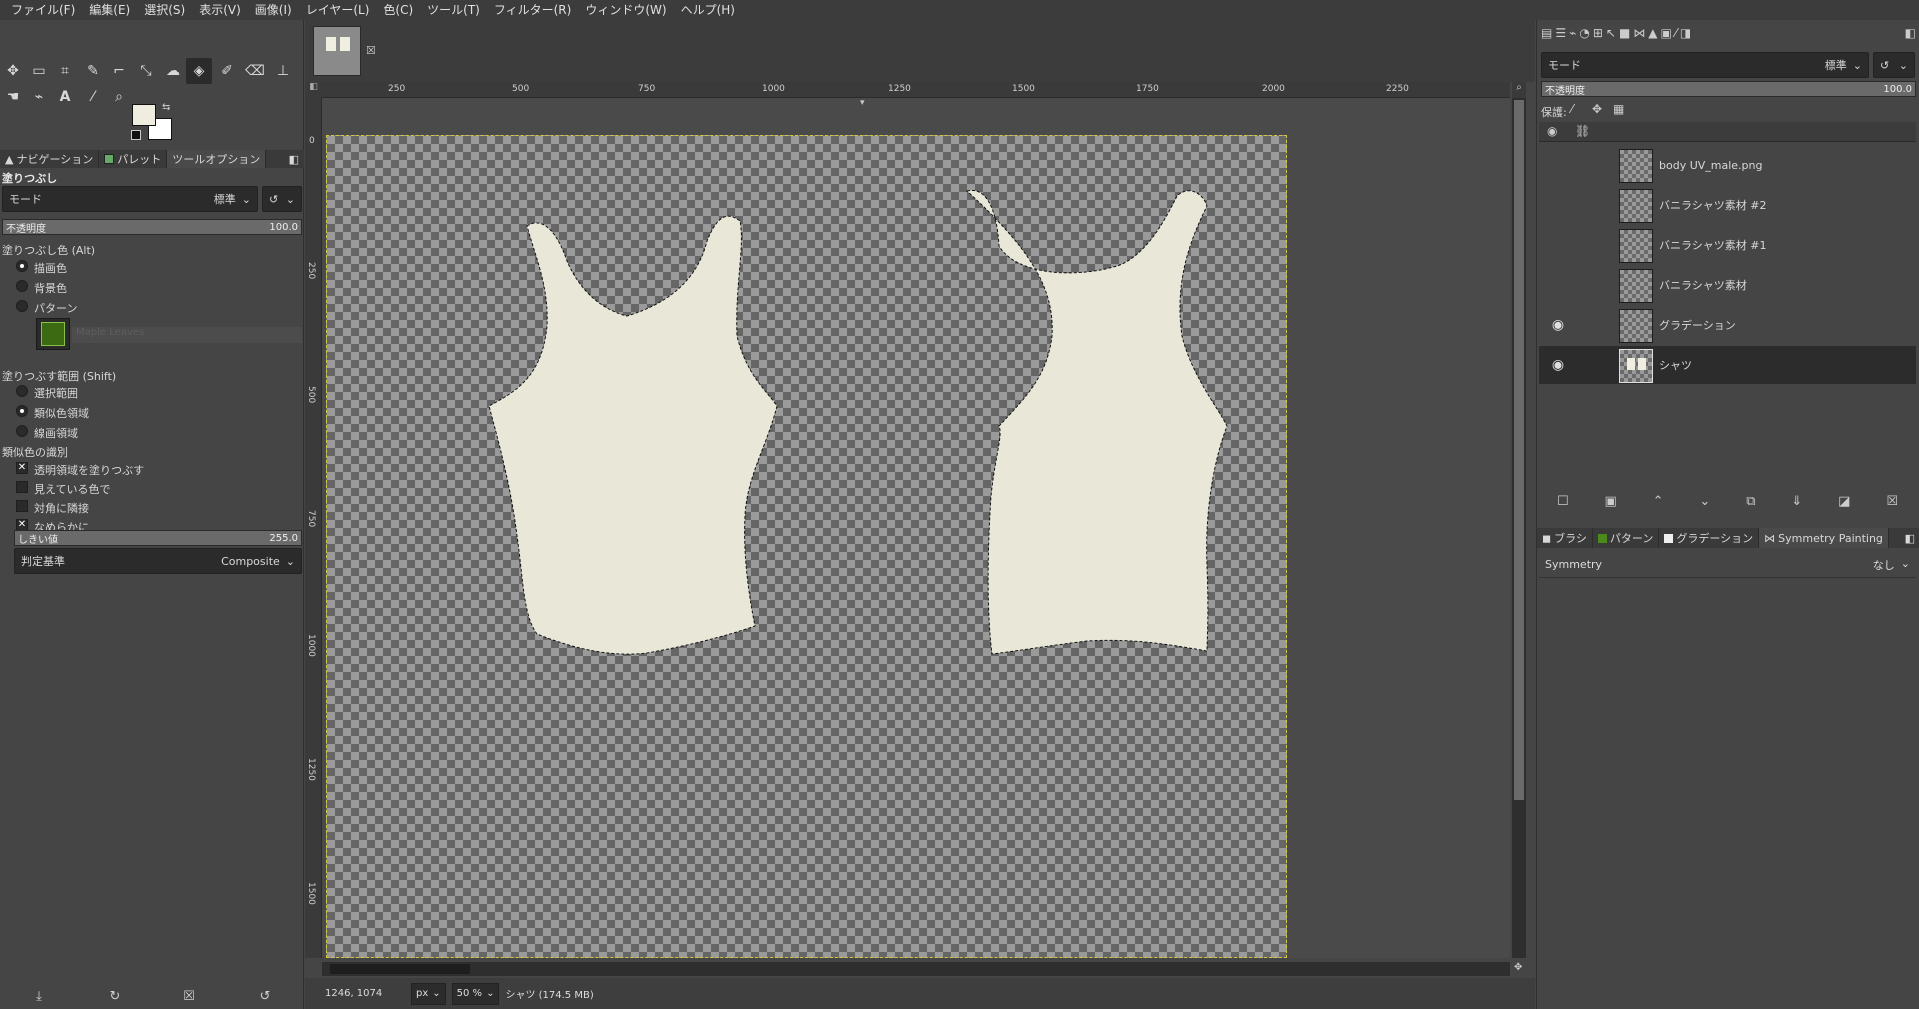  I want to click on menu-tools: ツール(T), so click(453, 10).